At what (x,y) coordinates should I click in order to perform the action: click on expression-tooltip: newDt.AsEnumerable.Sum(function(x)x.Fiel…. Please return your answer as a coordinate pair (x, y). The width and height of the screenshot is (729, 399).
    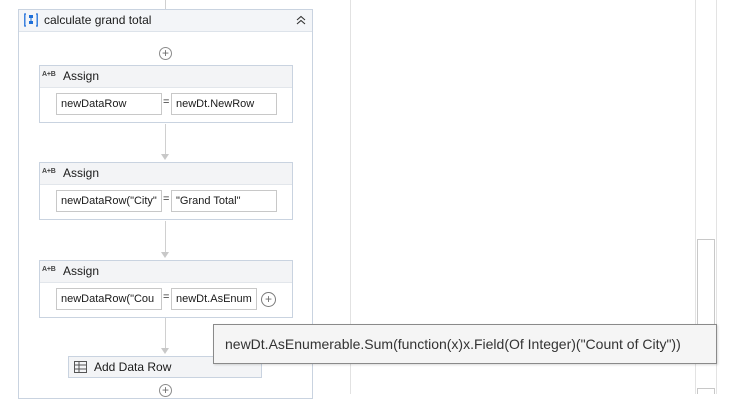
    Looking at the image, I should click on (465, 344).